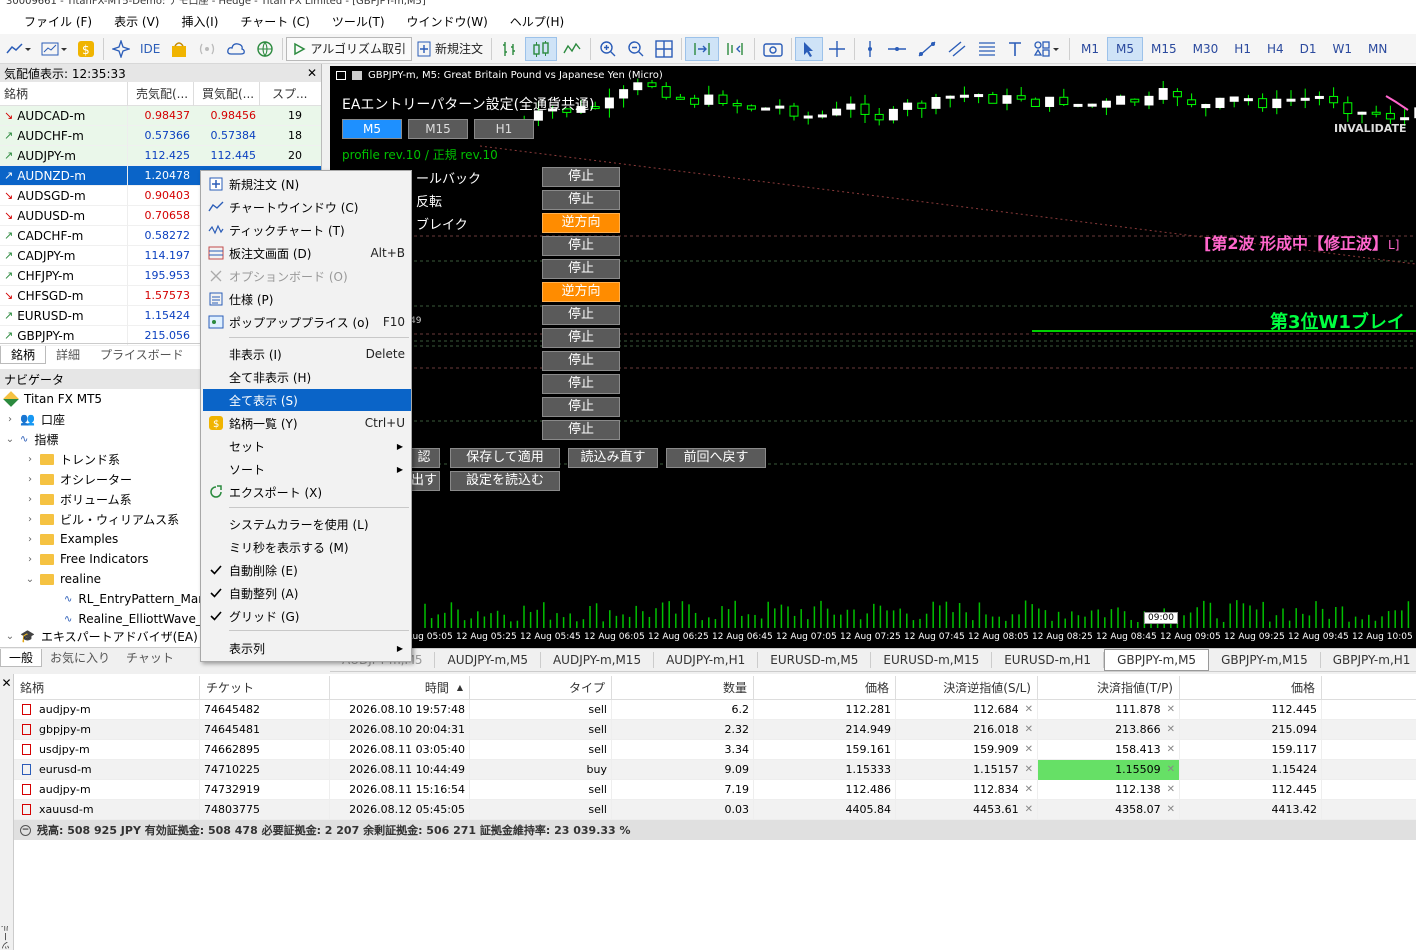 This screenshot has height=950, width=1416. What do you see at coordinates (1015, 49) in the screenshot?
I see `text-icon` at bounding box center [1015, 49].